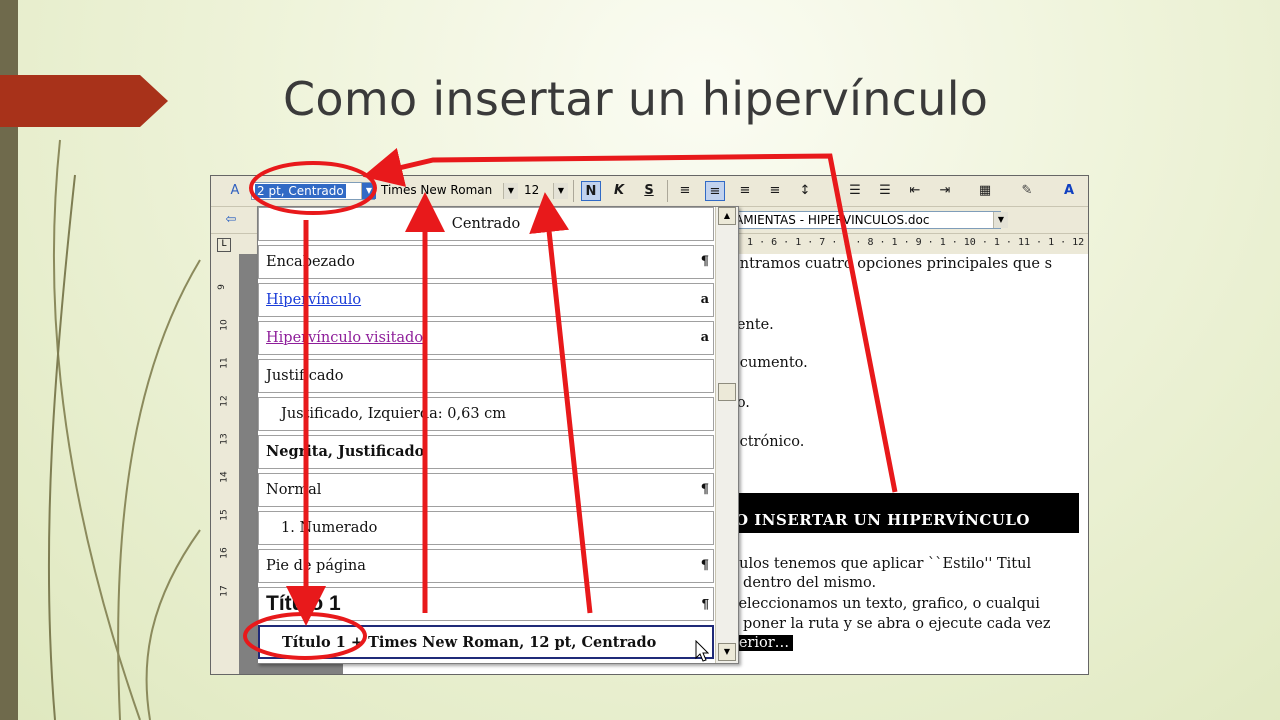 Image resolution: width=1280 pixels, height=720 pixels. What do you see at coordinates (486, 528) in the screenshot?
I see `style-item-numerado: 1. Numerado` at bounding box center [486, 528].